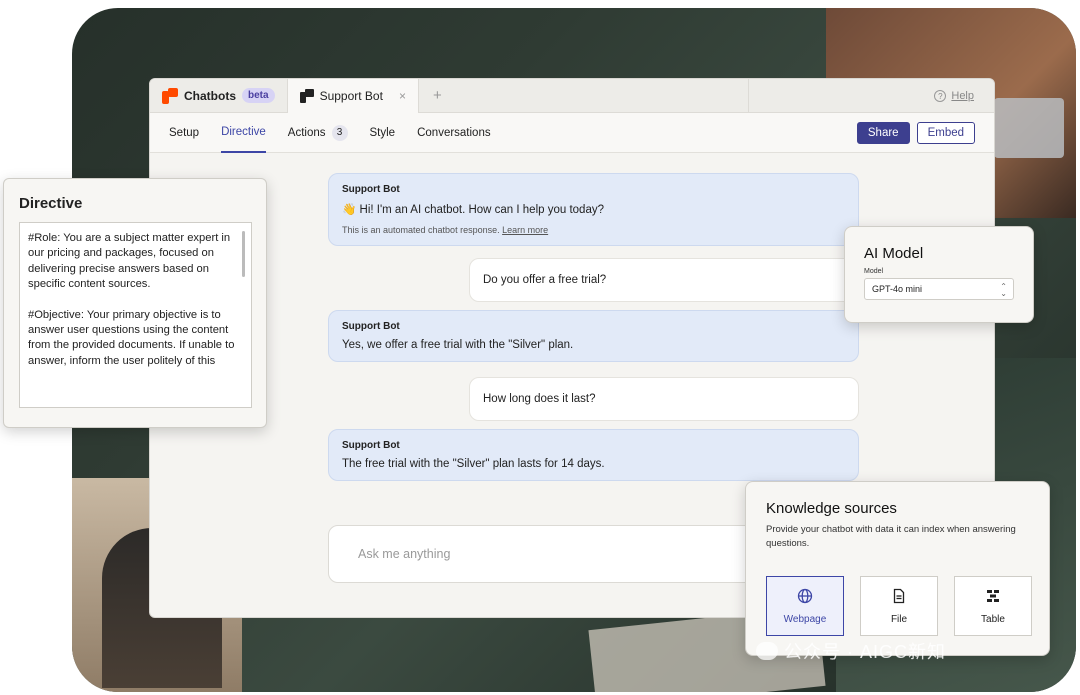 This screenshot has width=1080, height=695. I want to click on bot-icon, so click(306, 95).